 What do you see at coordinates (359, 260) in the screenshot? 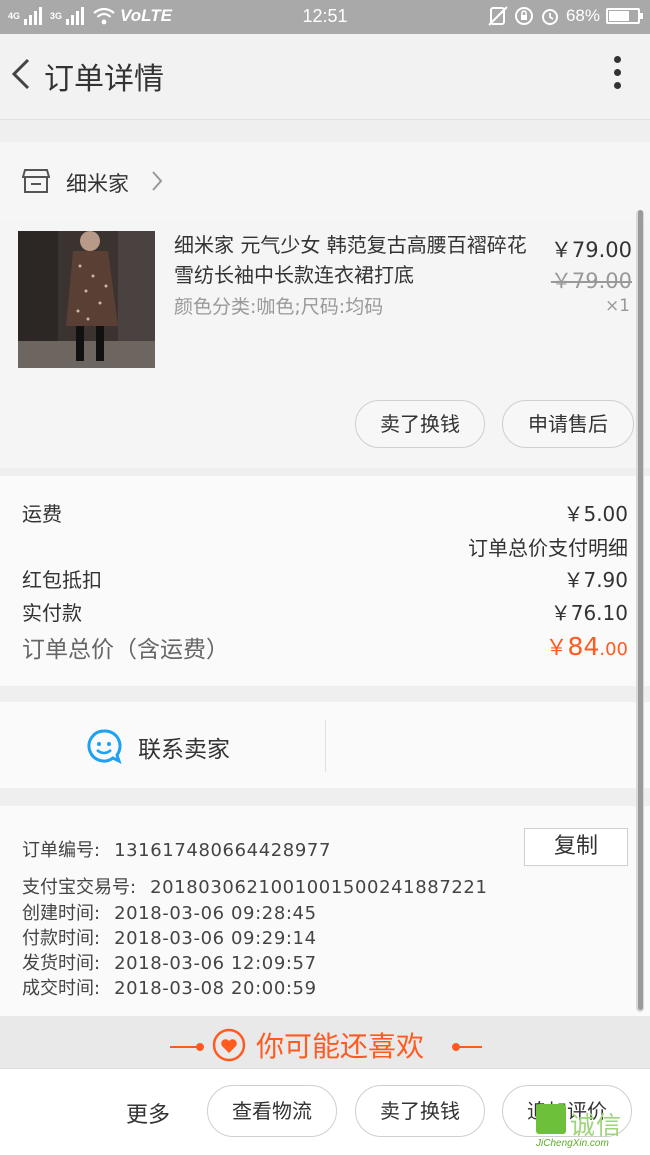
I see `product-title: 细米家 元气少女 韩范复古高腰百褶碎花雪纺长袖中长款连衣裙打底` at bounding box center [359, 260].